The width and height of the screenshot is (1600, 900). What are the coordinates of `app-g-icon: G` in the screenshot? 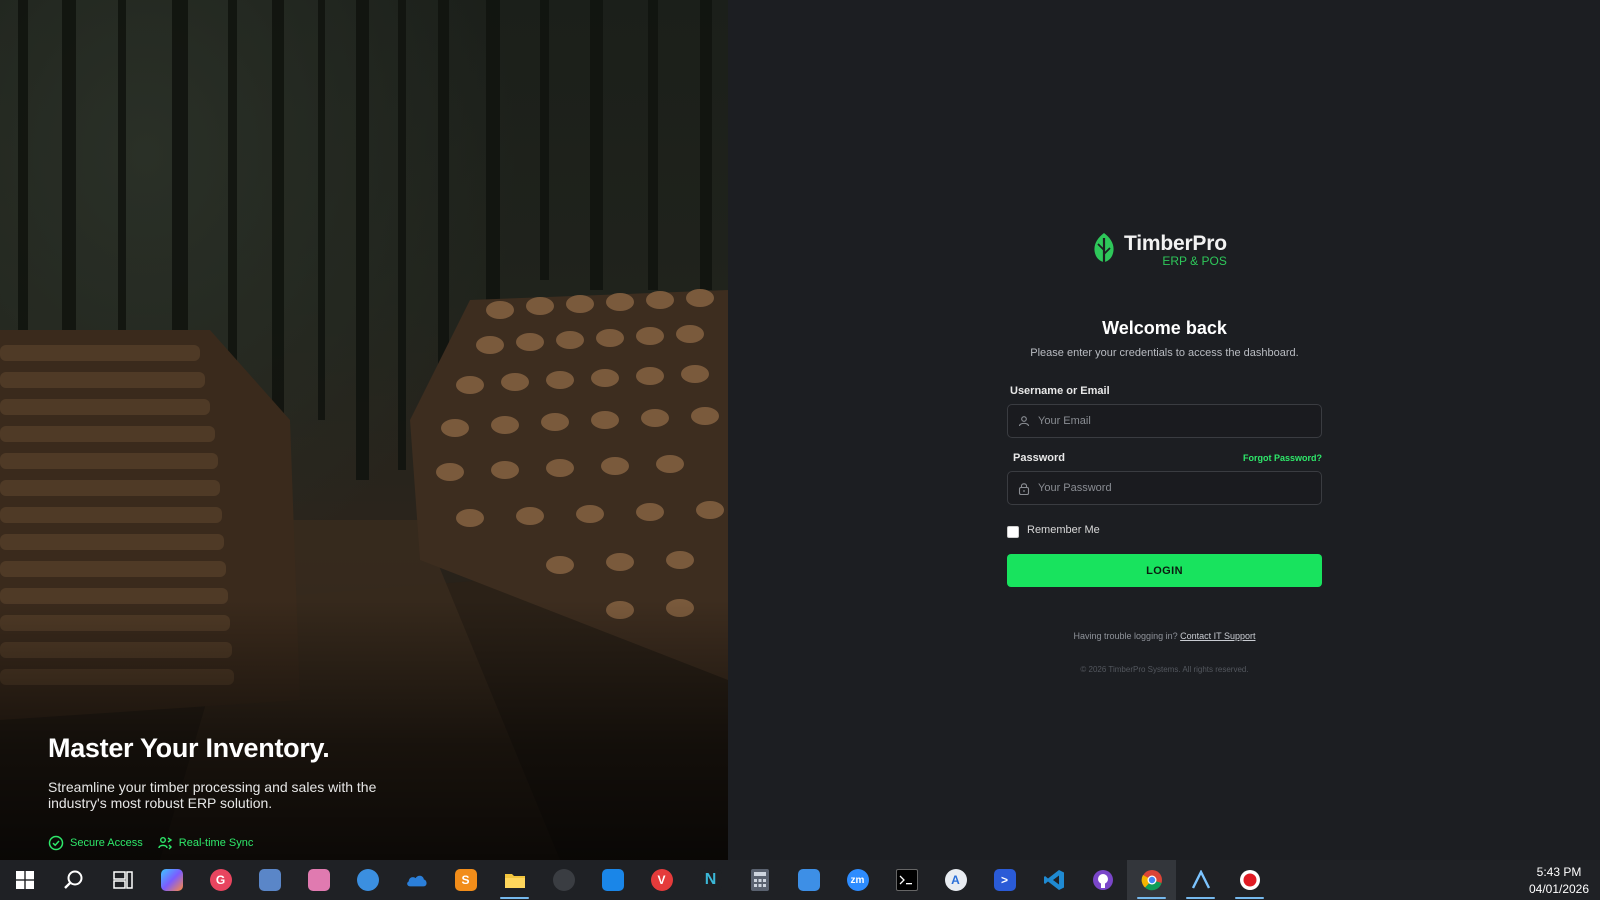 It's located at (220, 880).